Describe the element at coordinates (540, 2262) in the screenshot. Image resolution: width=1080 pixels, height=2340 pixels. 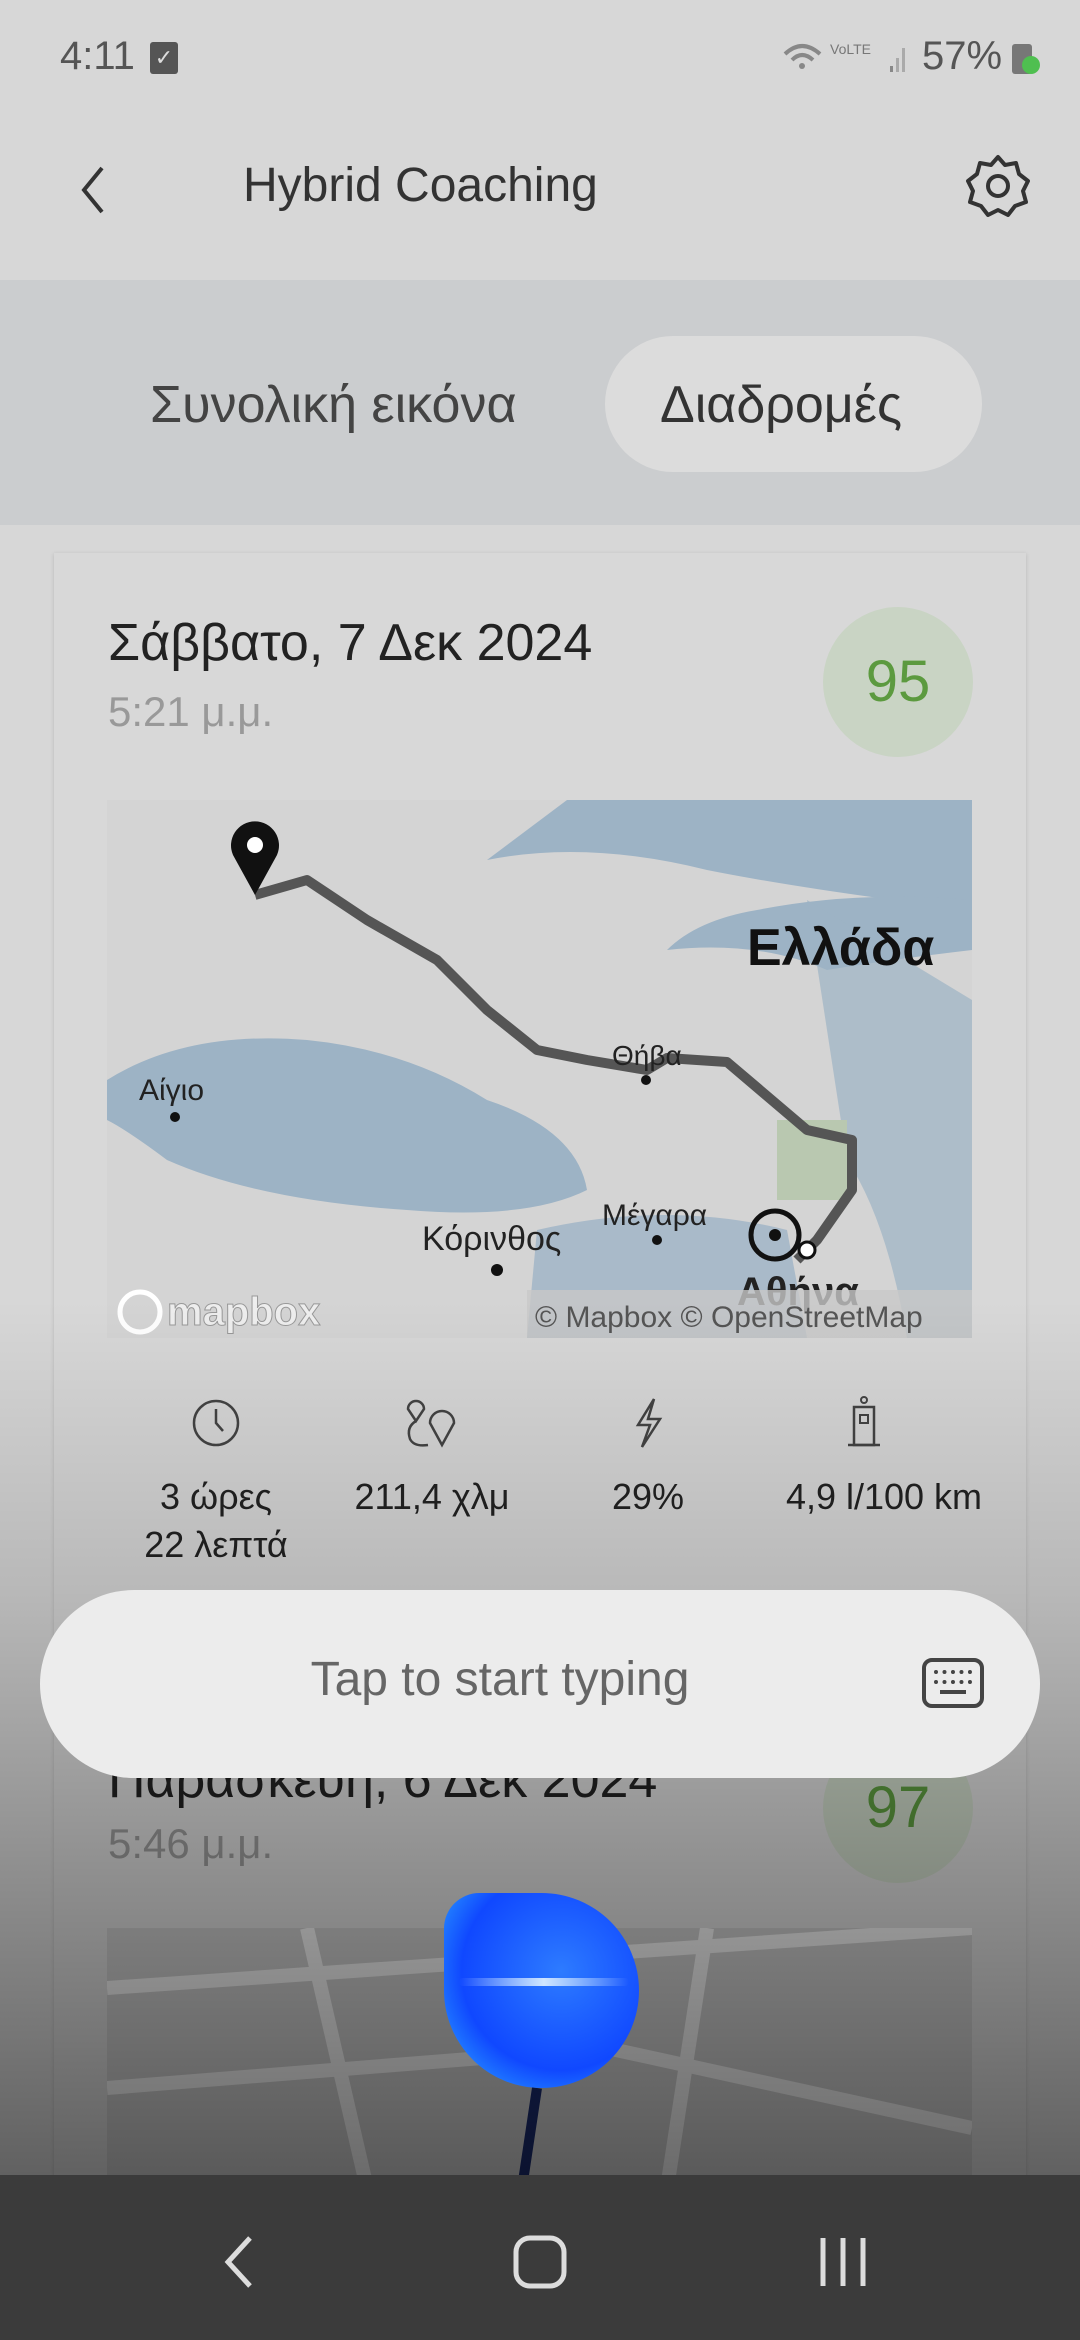
I see `nav-home-button` at that location.